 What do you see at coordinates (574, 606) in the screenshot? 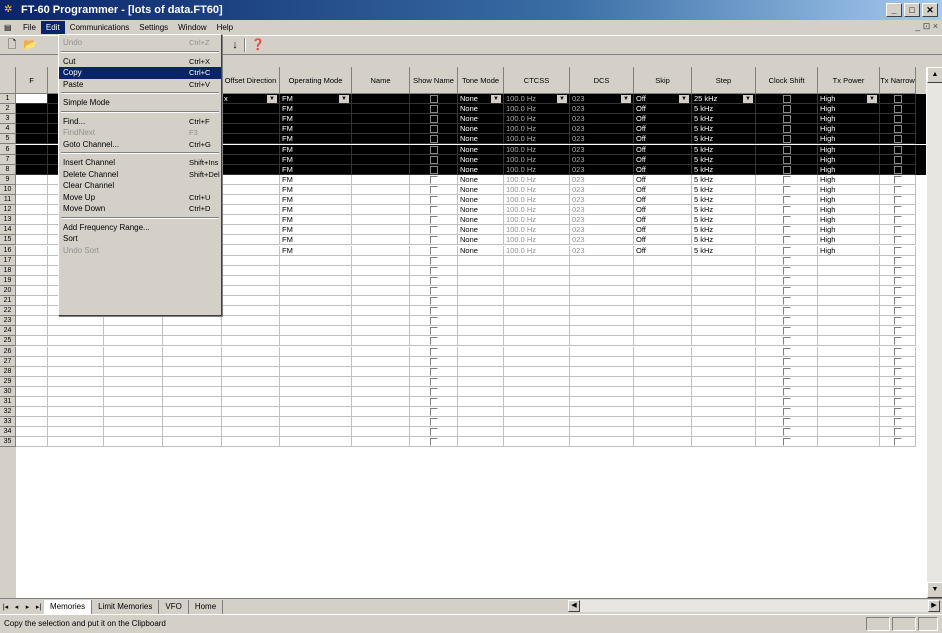
I see `scroll-left-button: ◀` at bounding box center [574, 606].